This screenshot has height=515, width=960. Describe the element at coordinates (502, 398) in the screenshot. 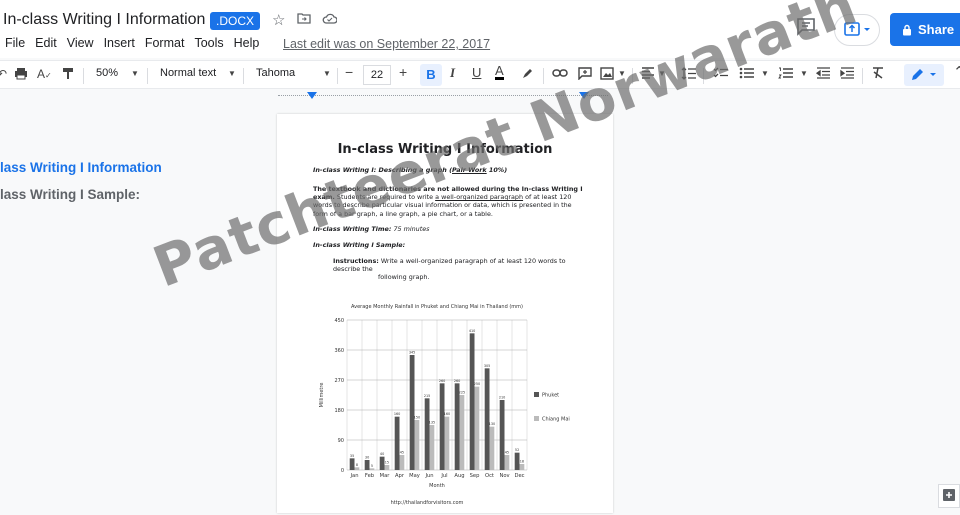

I see `data-label: 210` at that location.